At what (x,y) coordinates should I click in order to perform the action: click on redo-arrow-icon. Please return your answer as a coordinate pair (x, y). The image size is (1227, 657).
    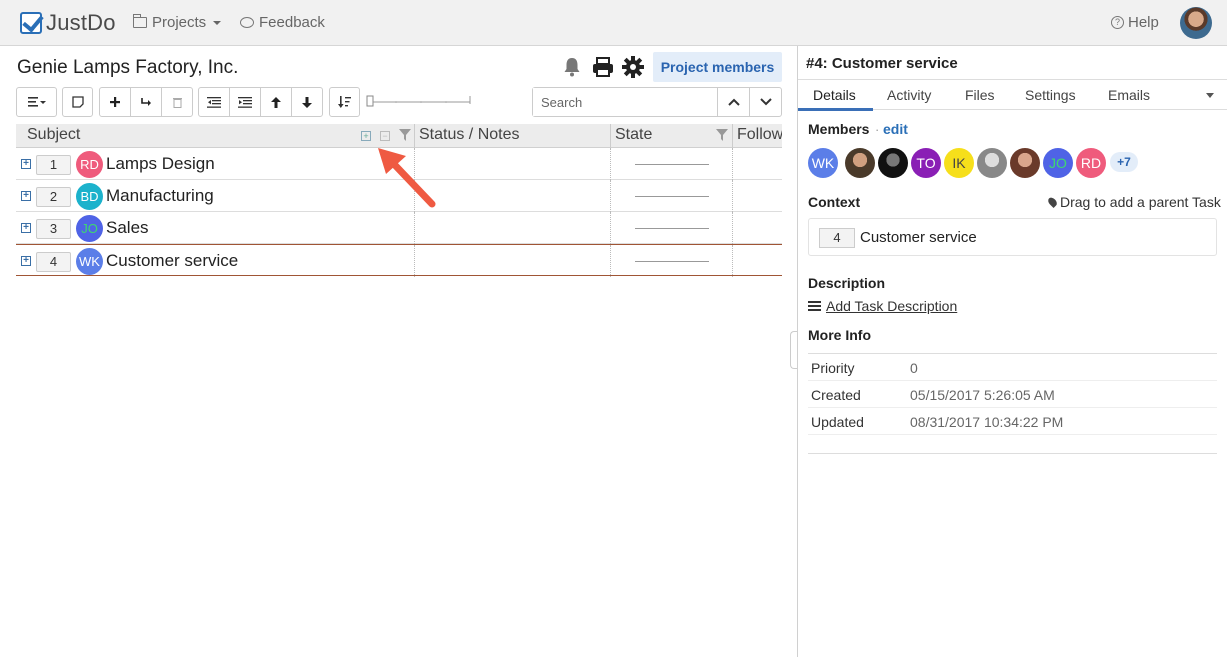
    Looking at the image, I should click on (146, 102).